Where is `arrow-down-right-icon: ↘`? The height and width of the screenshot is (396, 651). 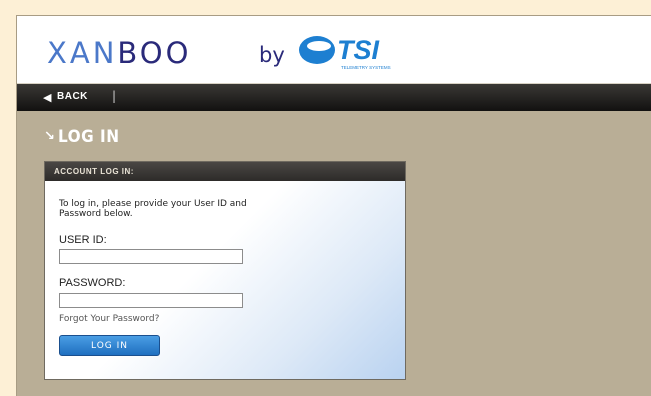
arrow-down-right-icon: ↘ is located at coordinates (49, 136).